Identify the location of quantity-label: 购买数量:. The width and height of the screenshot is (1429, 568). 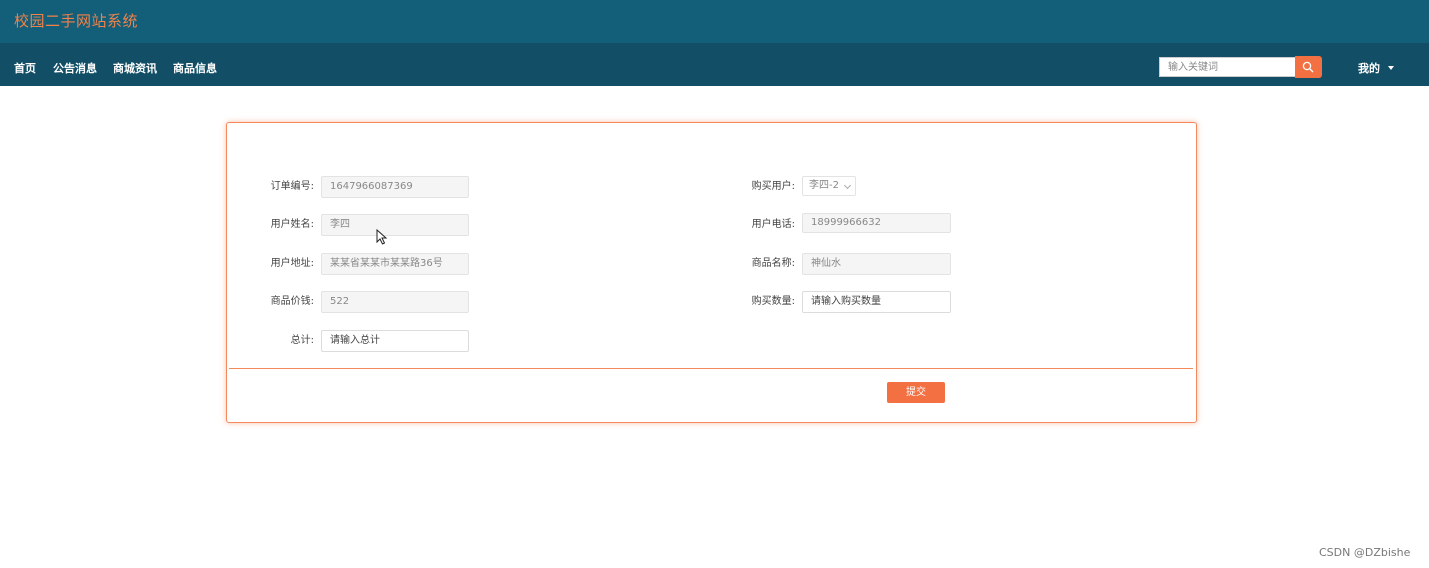
(773, 301).